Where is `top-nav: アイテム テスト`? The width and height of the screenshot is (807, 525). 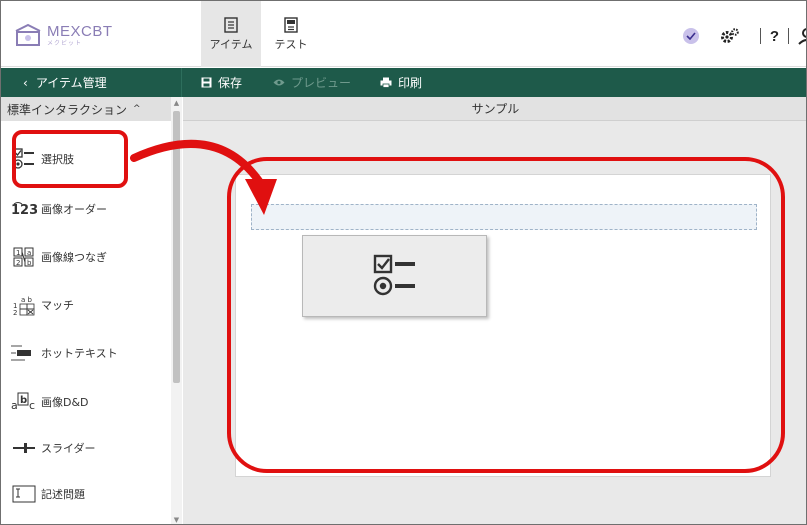
top-nav: アイテム テスト is located at coordinates (261, 34).